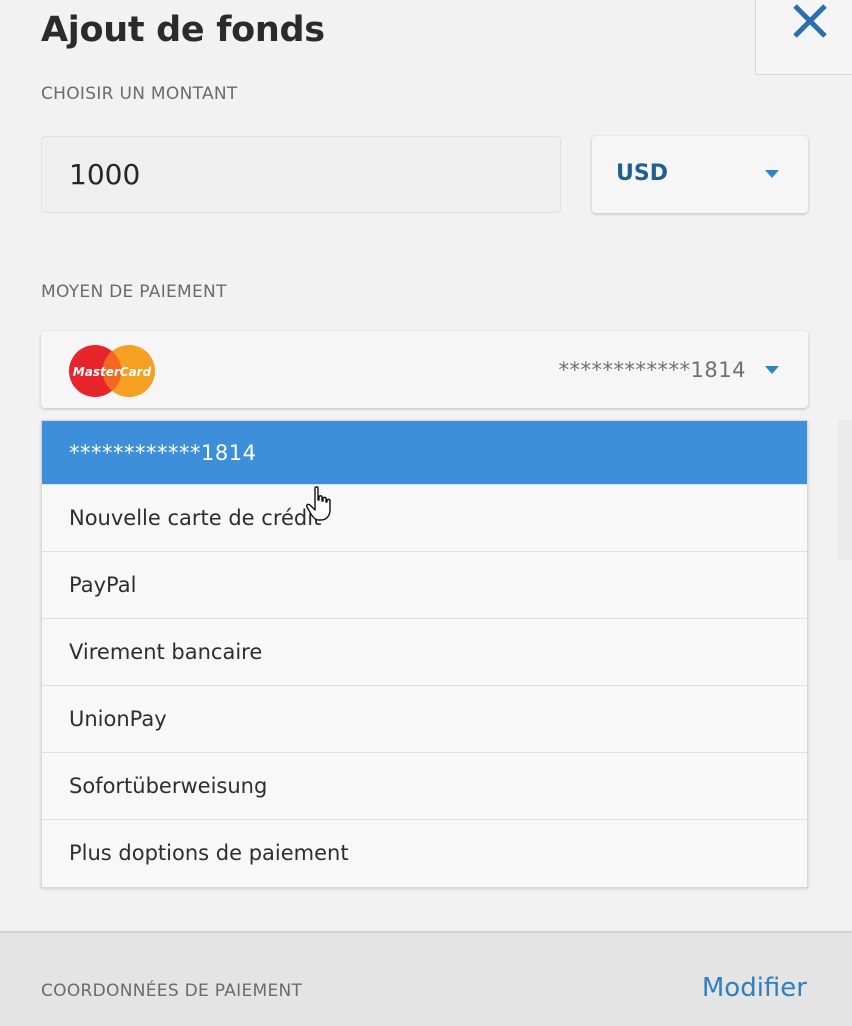 The width and height of the screenshot is (852, 1026). I want to click on currency-value: USD, so click(642, 173).